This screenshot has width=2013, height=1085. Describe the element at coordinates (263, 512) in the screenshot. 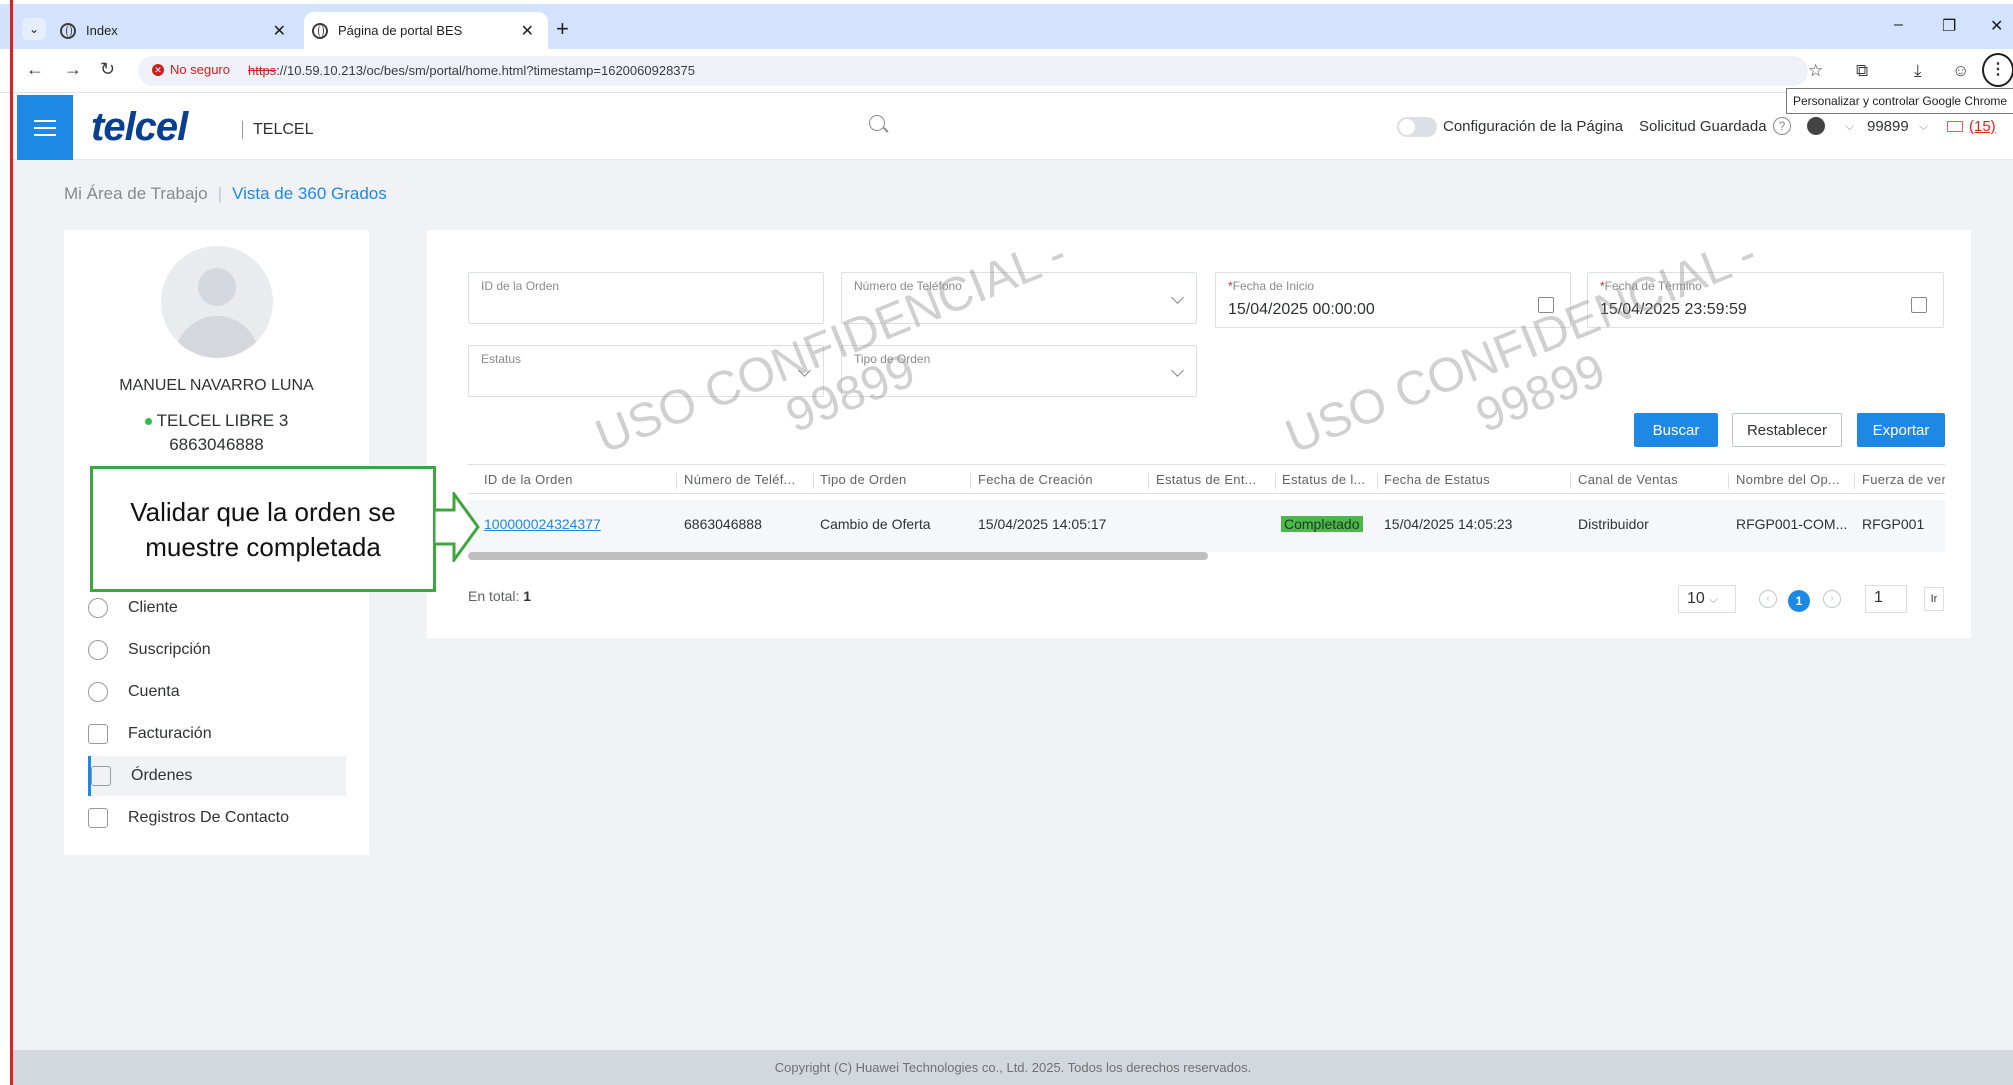

I see `callout-line-1: Validar que la orden se` at that location.